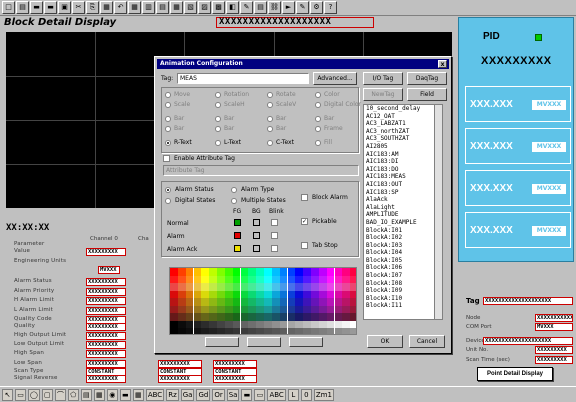 The image size is (576, 402). I want to click on tag-list-item: AC3_northZAT, so click(403, 132).